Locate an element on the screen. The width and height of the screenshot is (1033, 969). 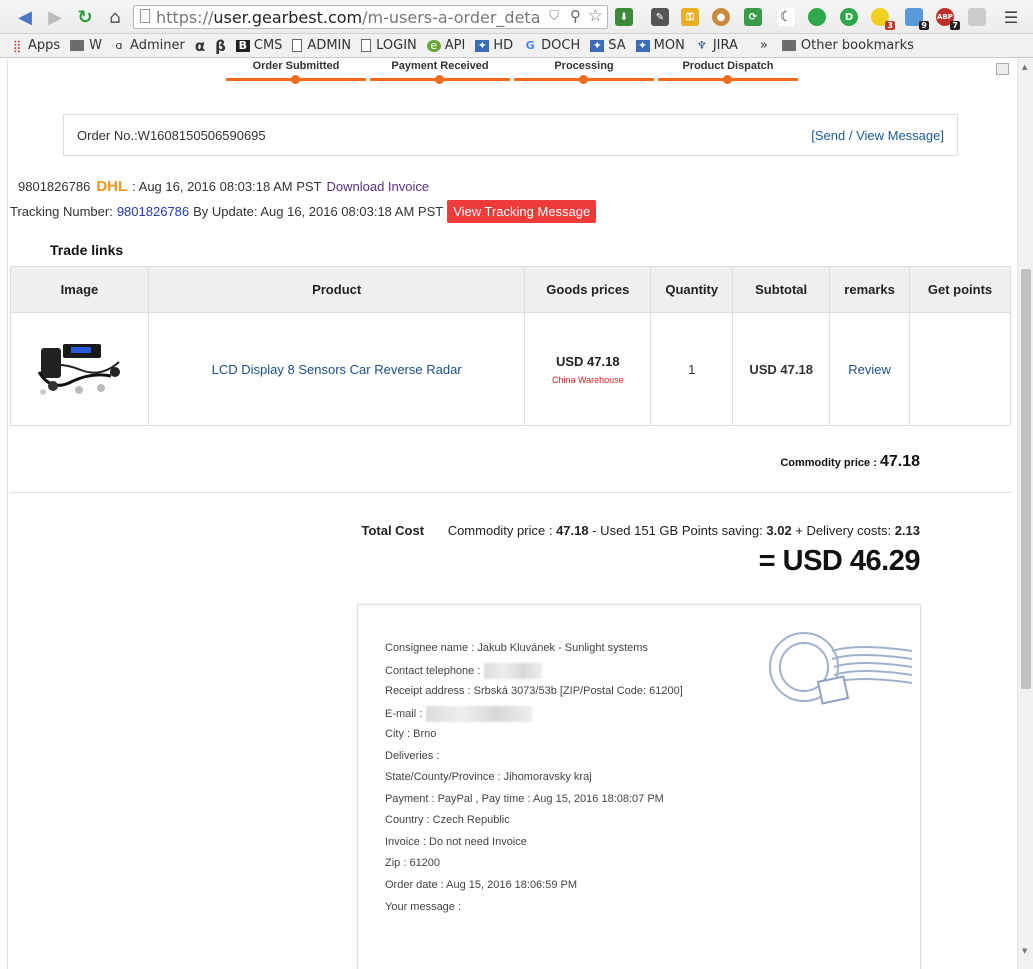
bookmark-admin: ADMIN is located at coordinates (321, 45).